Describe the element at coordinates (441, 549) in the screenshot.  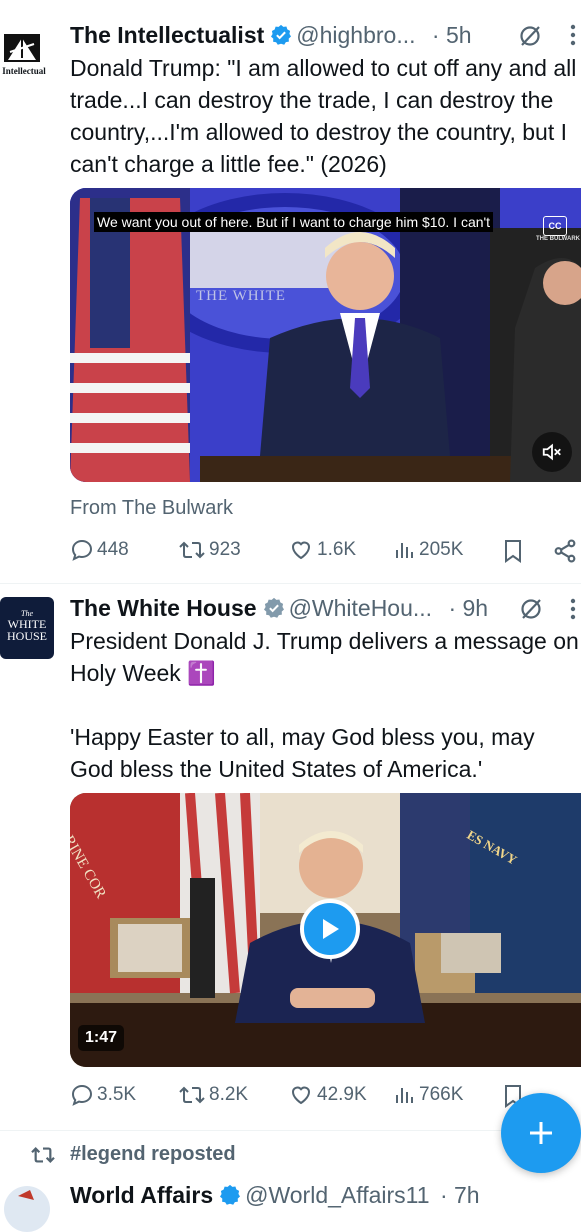
I see `views-count: 205K` at that location.